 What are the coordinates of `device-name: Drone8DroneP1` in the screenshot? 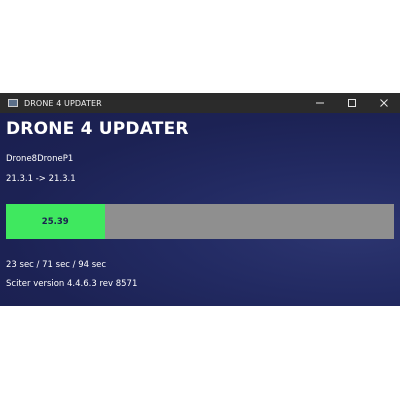 It's located at (40, 159).